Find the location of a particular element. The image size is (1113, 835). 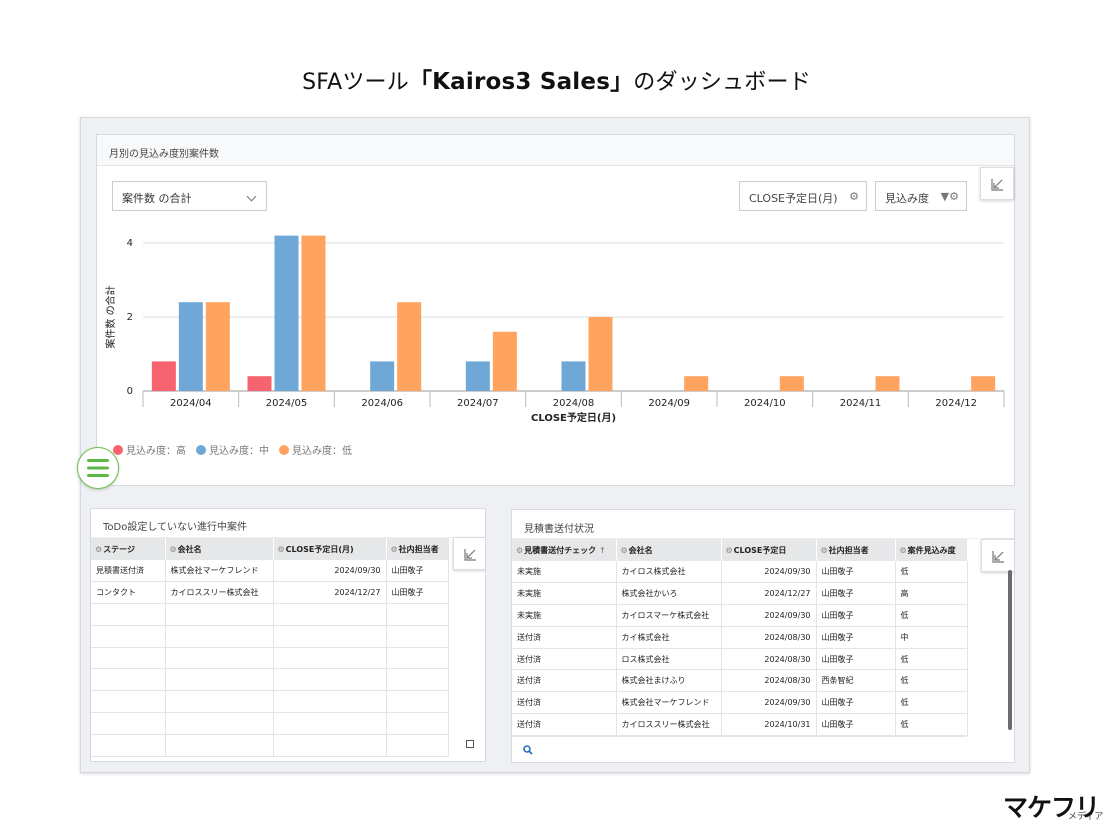

table-row: 未実施 カイロスマーケ株式会社 2024/09/30 山田敬子低 is located at coordinates (740, 615).